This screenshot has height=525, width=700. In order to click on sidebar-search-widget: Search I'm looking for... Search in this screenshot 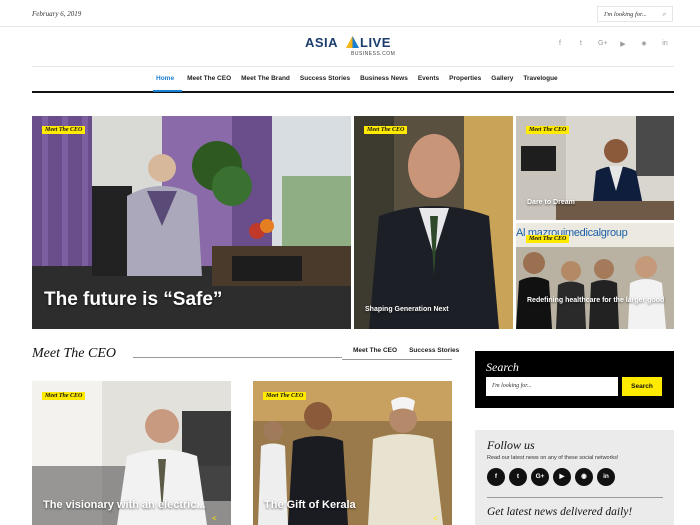, I will do `click(574, 379)`.